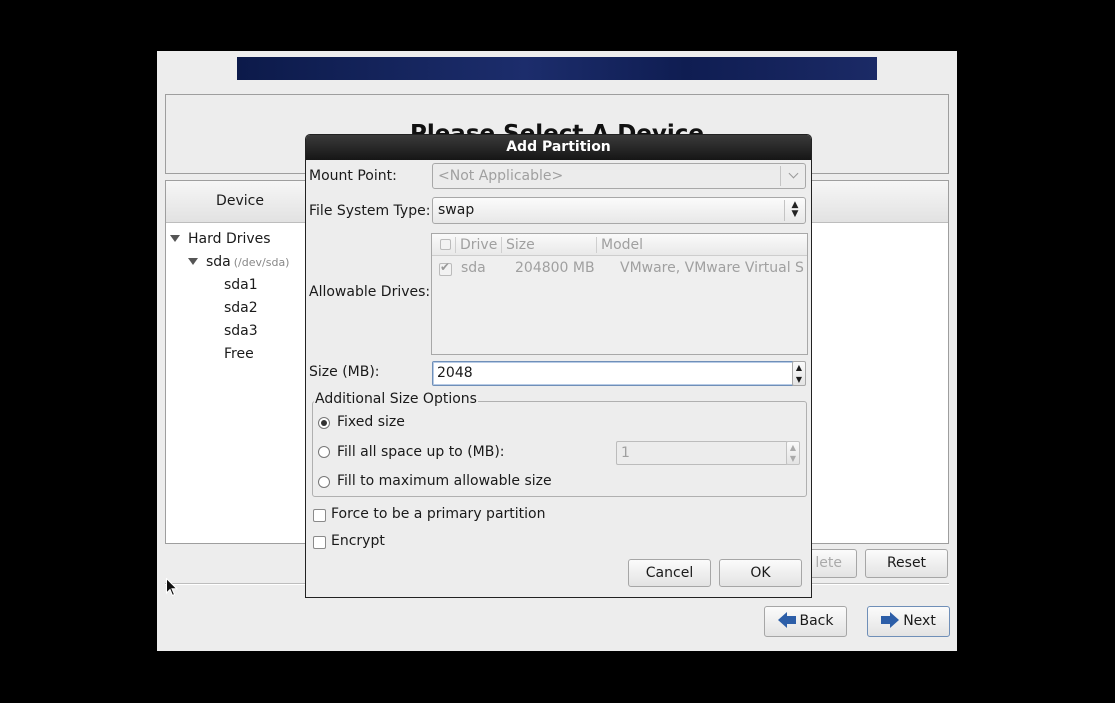  What do you see at coordinates (344, 372) in the screenshot?
I see `size-label: Size (MB):` at bounding box center [344, 372].